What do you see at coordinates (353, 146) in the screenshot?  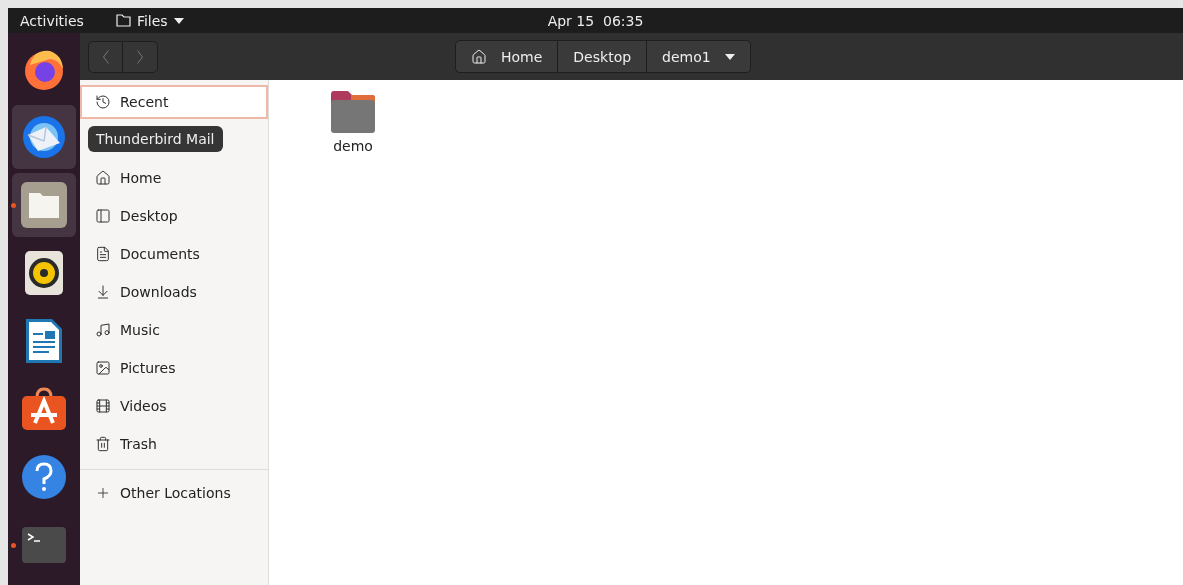 I see `file-name: demo` at bounding box center [353, 146].